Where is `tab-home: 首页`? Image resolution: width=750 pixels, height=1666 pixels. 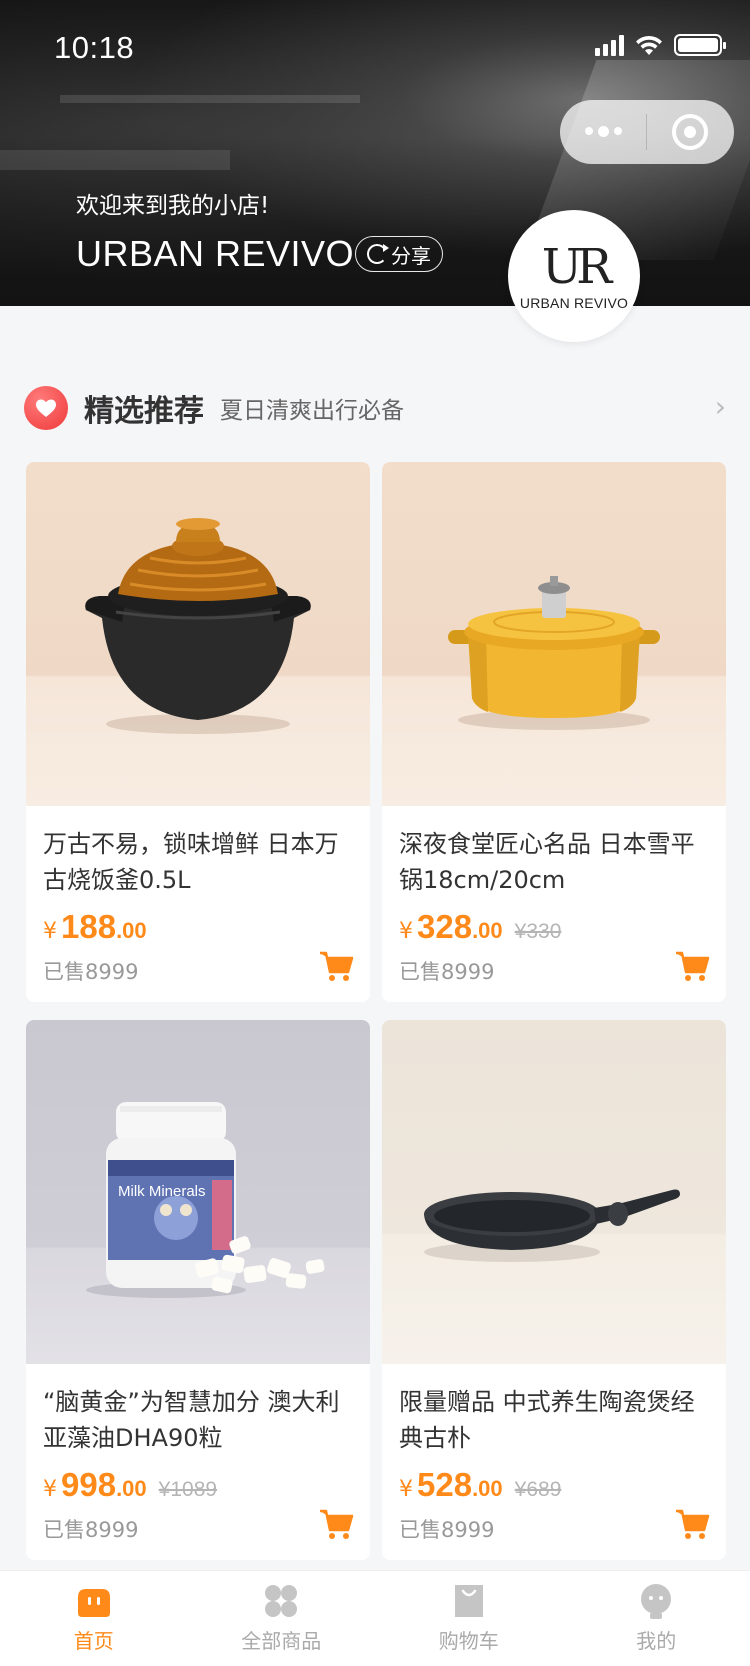
tab-home: 首页 is located at coordinates (94, 1618).